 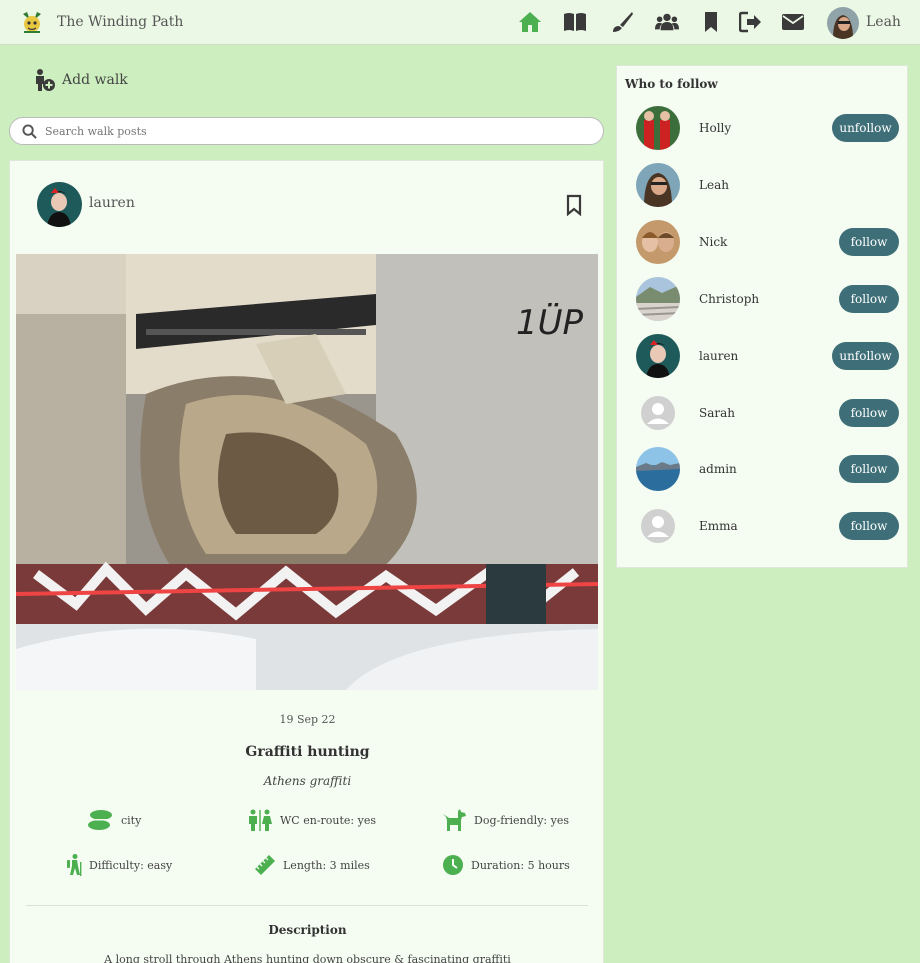 What do you see at coordinates (622, 22) in the screenshot?
I see `paintbrush-icon` at bounding box center [622, 22].